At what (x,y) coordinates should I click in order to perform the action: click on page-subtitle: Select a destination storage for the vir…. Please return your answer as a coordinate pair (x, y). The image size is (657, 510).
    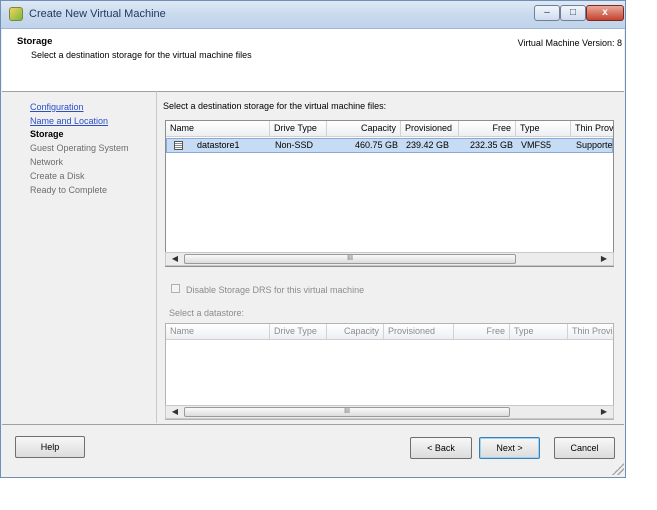
    Looking at the image, I should click on (141, 55).